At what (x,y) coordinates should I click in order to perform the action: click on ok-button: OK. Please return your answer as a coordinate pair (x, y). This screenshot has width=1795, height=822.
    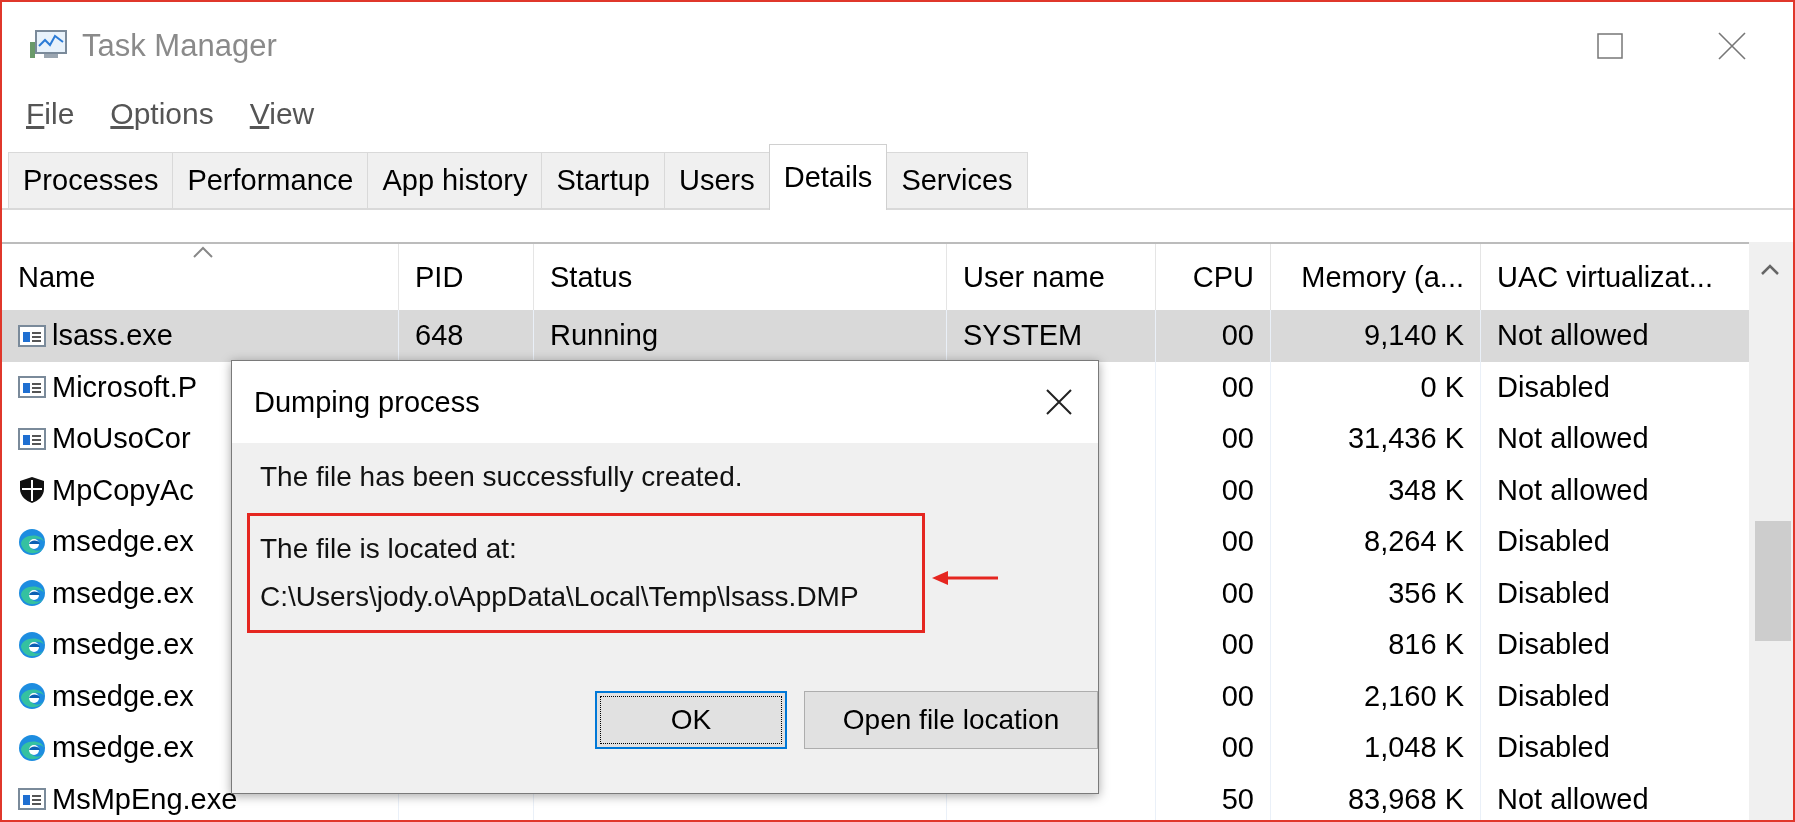
    Looking at the image, I should click on (691, 720).